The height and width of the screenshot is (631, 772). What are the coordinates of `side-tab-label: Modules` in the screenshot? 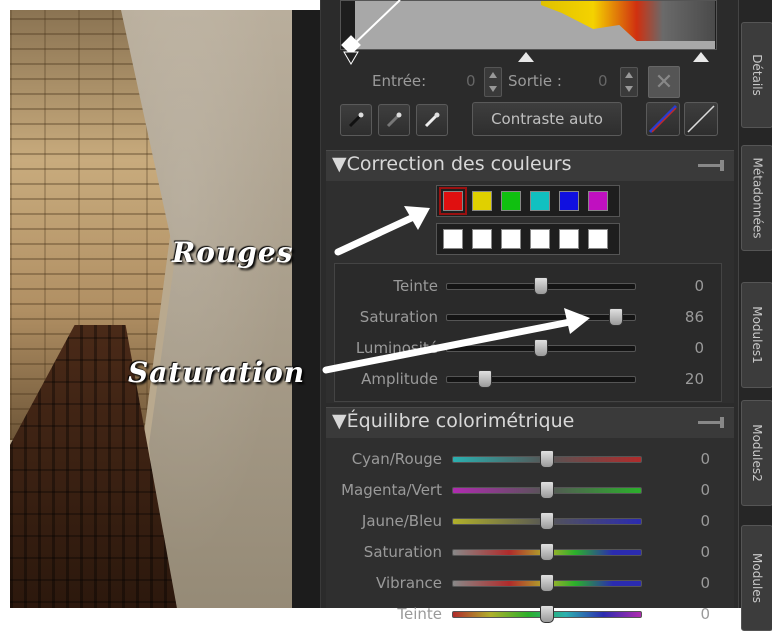 It's located at (757, 578).